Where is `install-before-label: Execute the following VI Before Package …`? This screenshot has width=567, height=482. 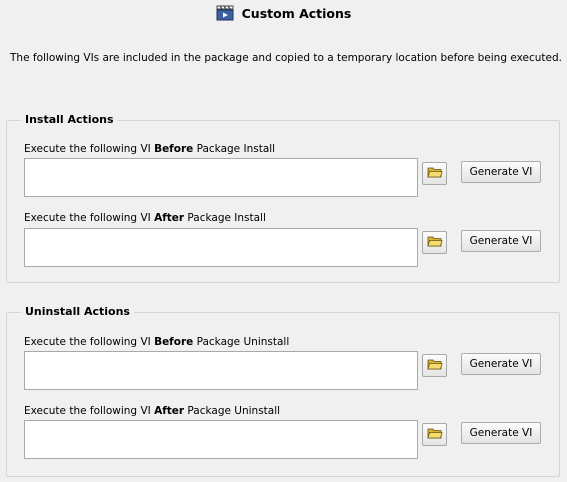
install-before-label: Execute the following VI Before Package … is located at coordinates (150, 149).